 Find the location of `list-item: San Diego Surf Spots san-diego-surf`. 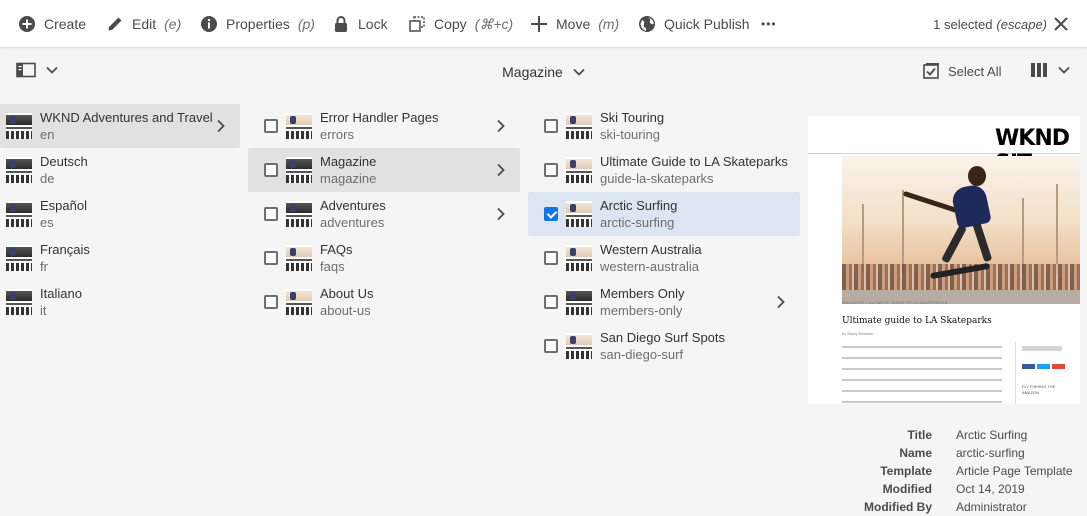

list-item: San Diego Surf Spots san-diego-surf is located at coordinates (664, 346).